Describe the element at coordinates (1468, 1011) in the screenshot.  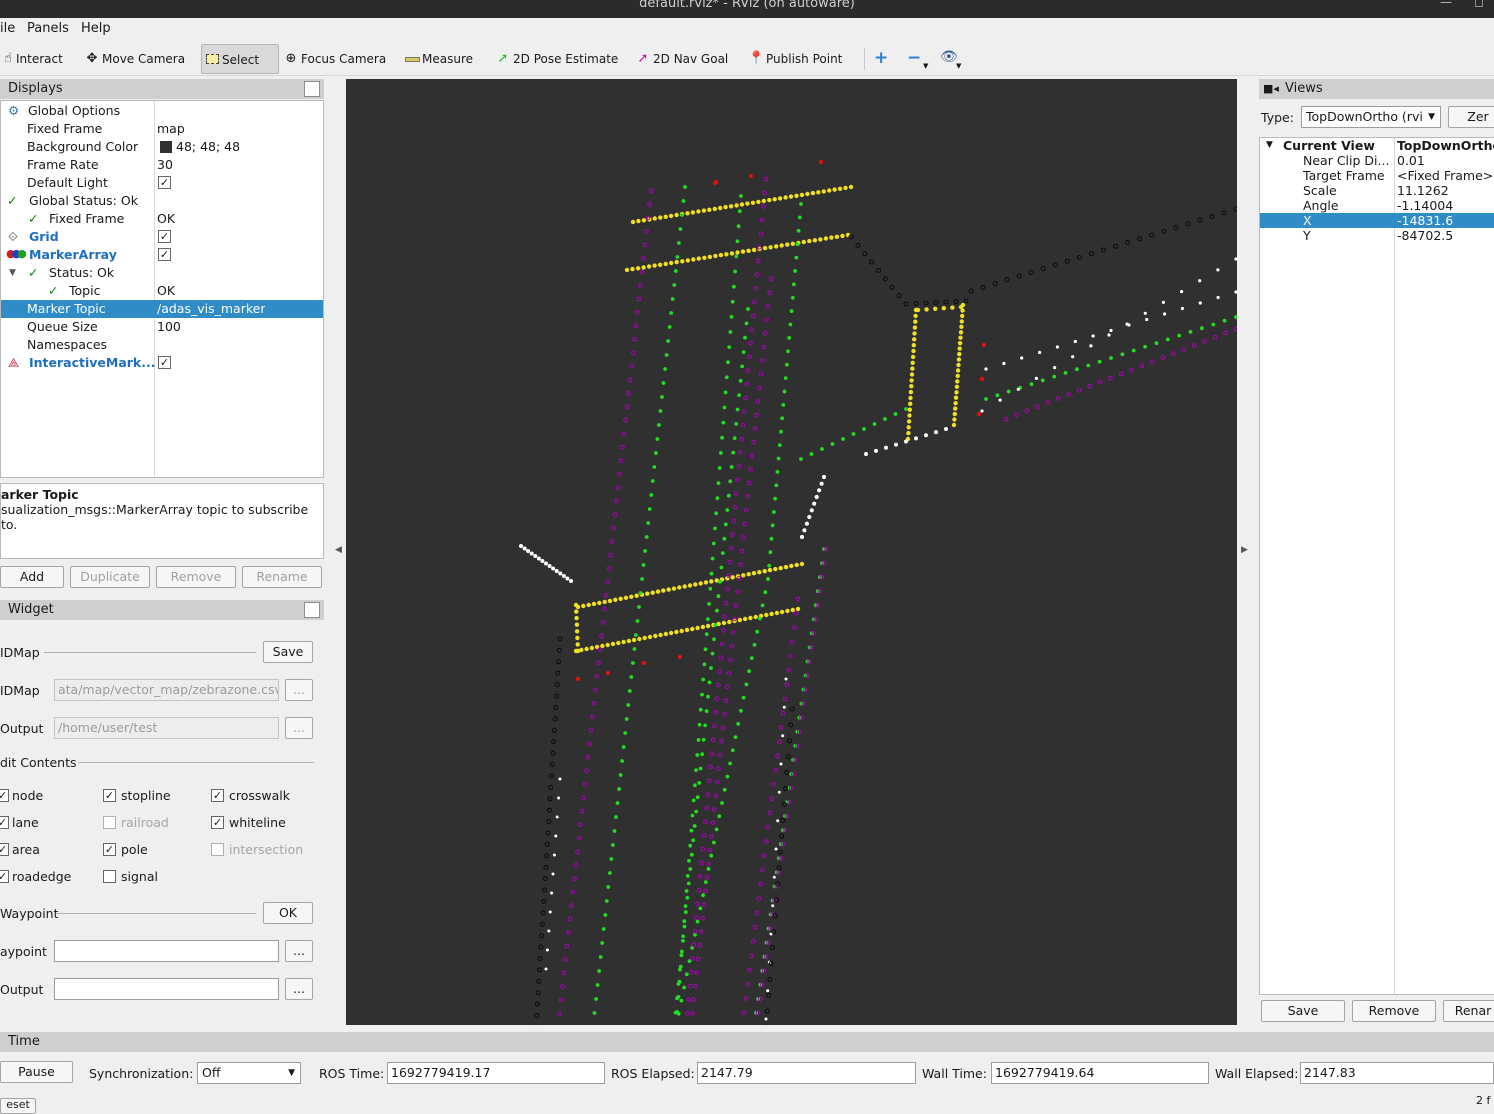
I see `view-rename-button: Renar` at that location.